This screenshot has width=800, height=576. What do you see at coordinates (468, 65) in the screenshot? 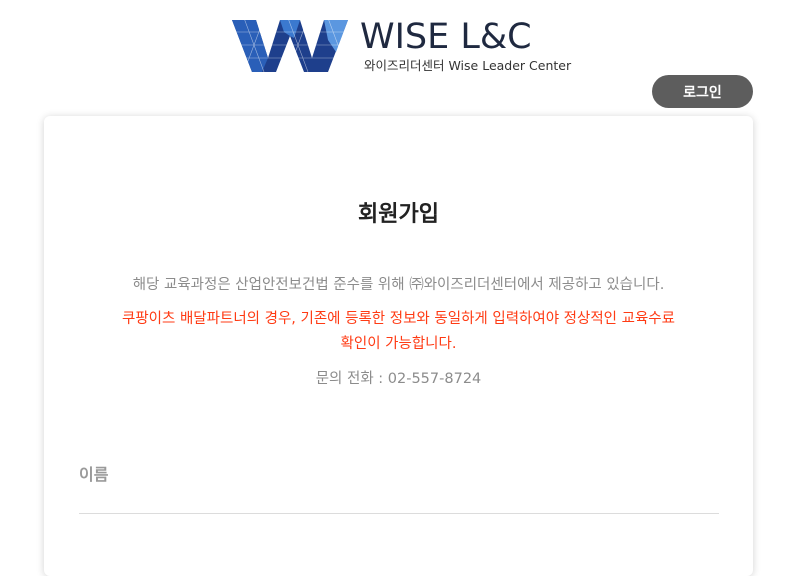
I see `brand-subtitle: 와이즈리더센터 Wise Leader Center` at bounding box center [468, 65].